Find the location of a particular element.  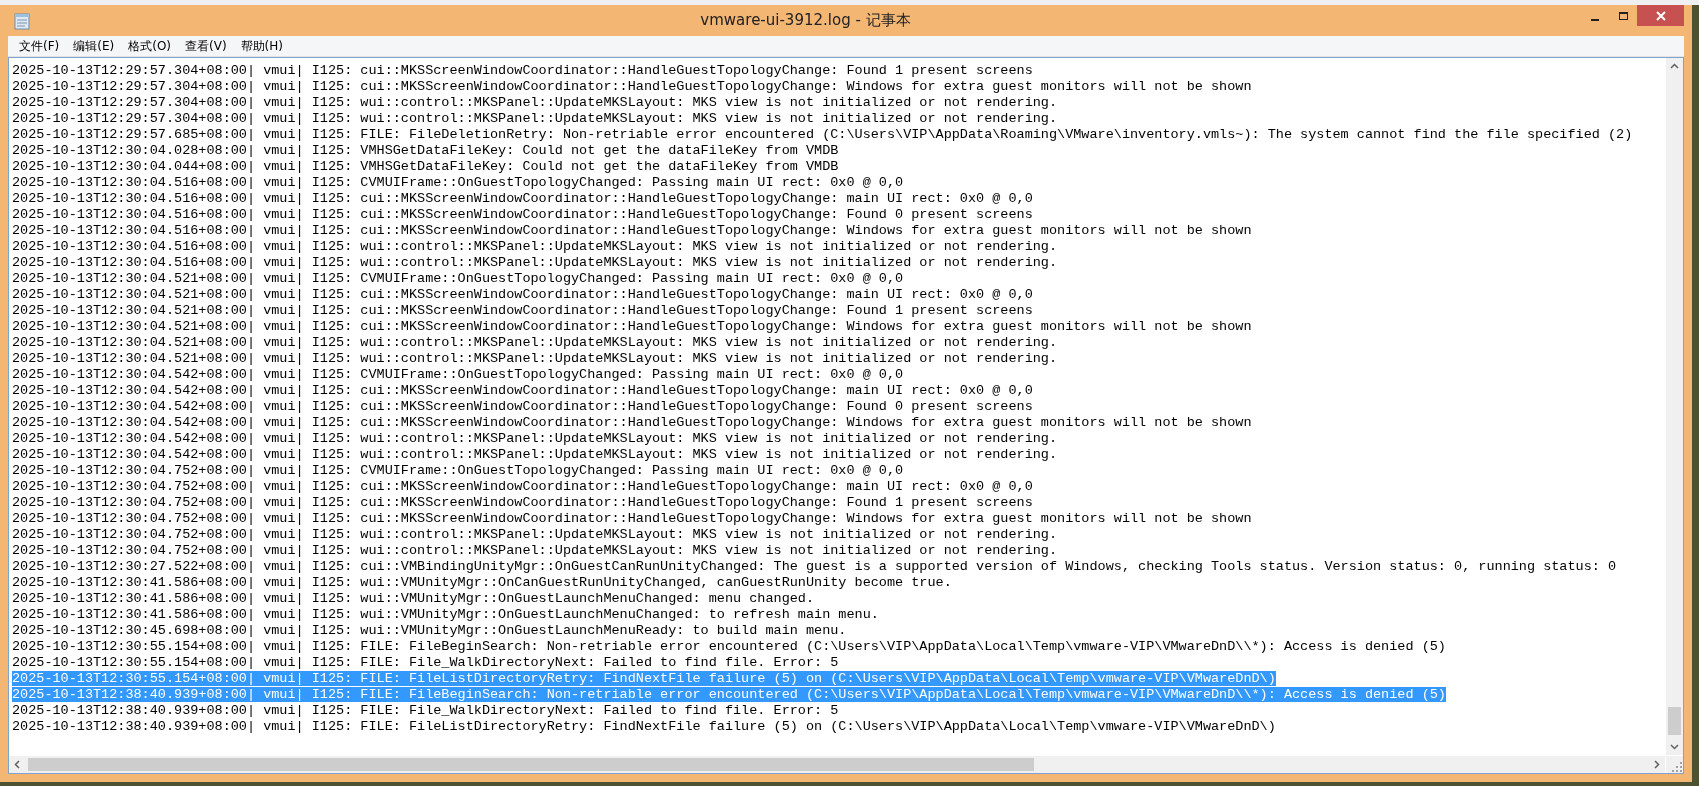

log-line: 2025-10-13T12:30:04.542+08:00| vmui| I125: cui::MKSScreenWindowCoordinator::HandleGuestTopologyChange: main UI rect: 0x0 @ 0,0 is located at coordinates (522, 390).